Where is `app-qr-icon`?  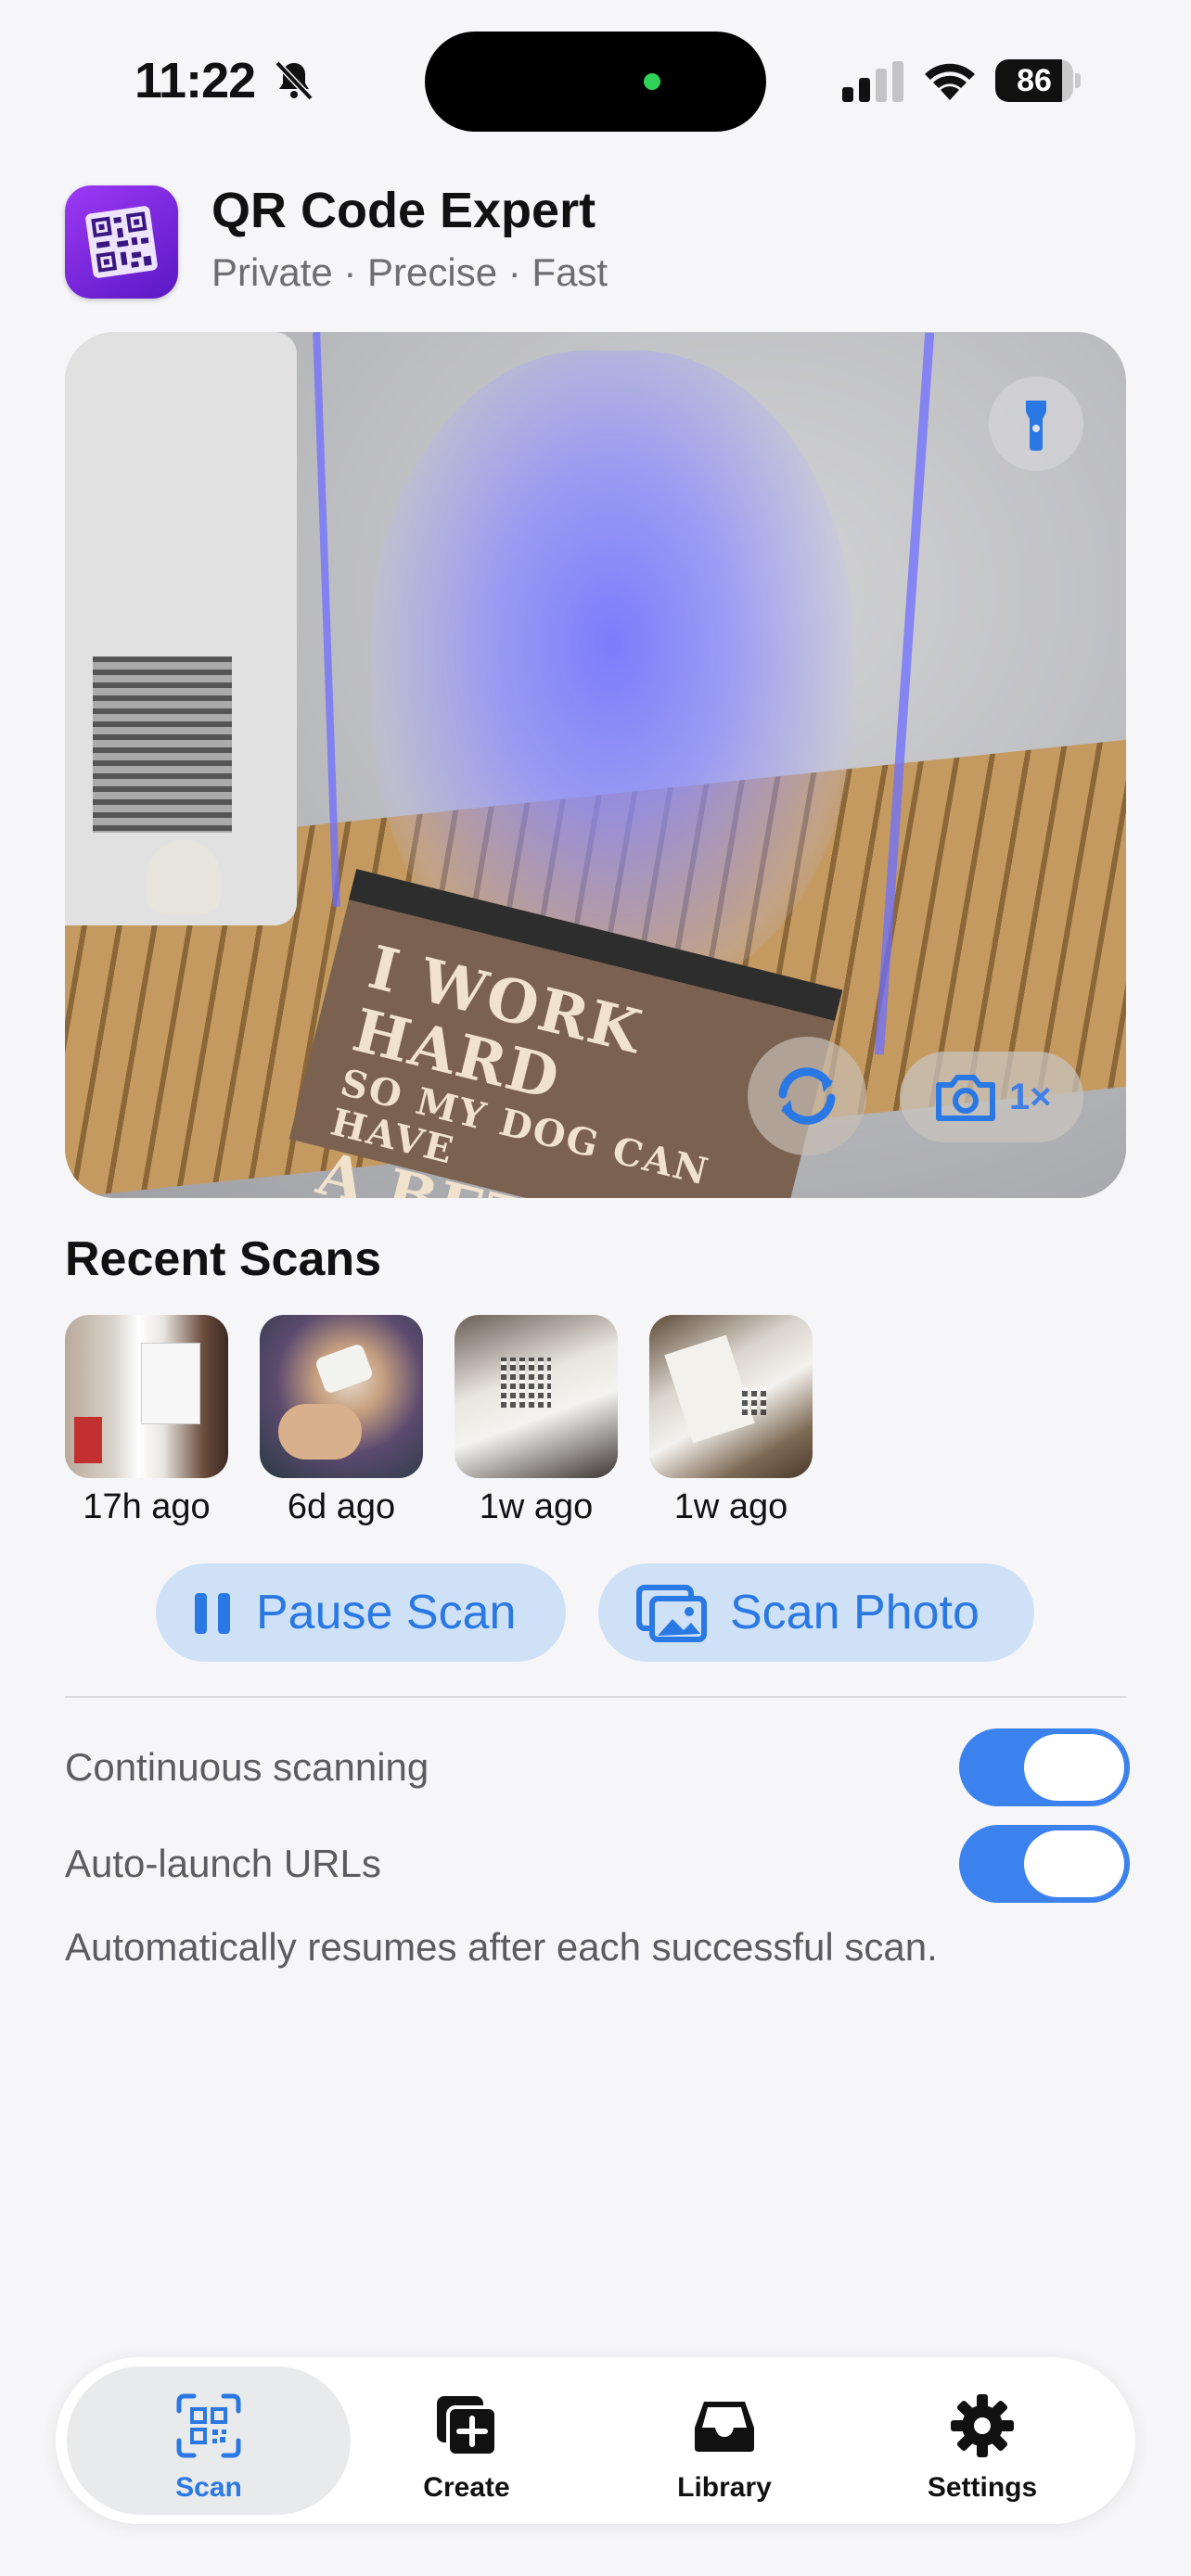 app-qr-icon is located at coordinates (121, 242).